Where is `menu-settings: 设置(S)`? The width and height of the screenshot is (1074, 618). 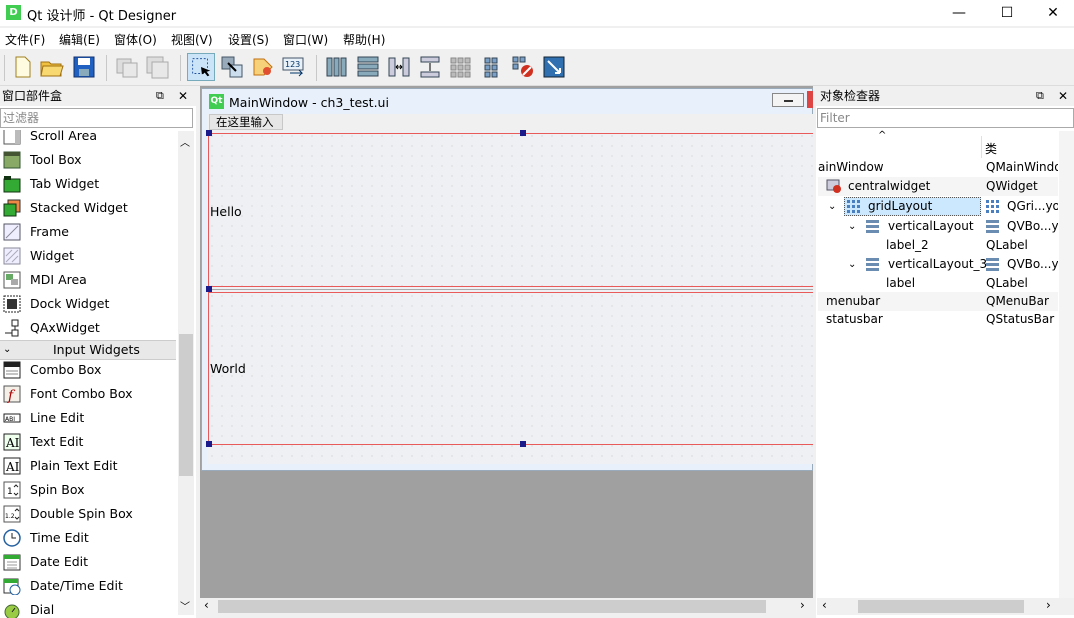 menu-settings: 设置(S) is located at coordinates (248, 39).